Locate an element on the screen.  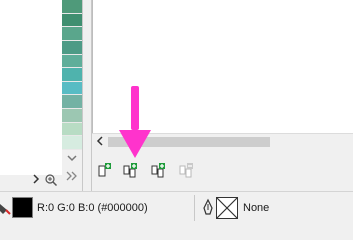
outline-color-swatch is located at coordinates (227, 208).